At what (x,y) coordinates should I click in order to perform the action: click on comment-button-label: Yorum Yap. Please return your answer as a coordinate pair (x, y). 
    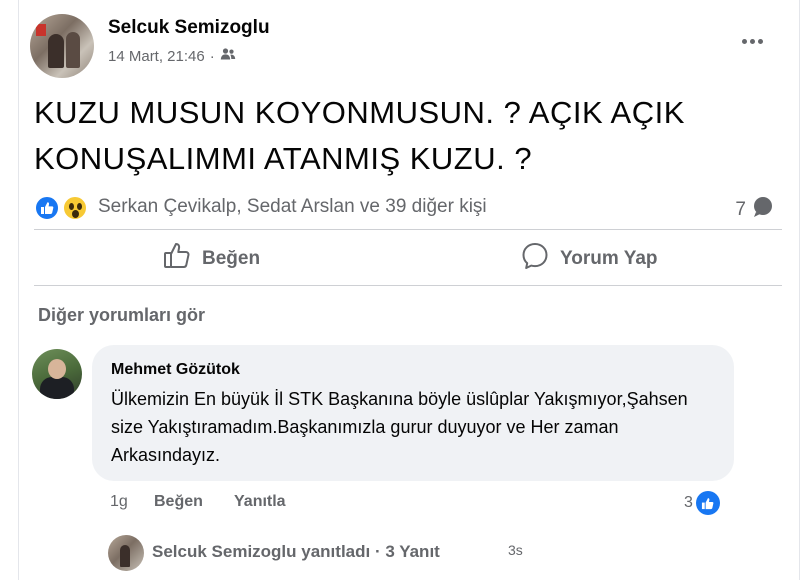
    Looking at the image, I should click on (609, 258).